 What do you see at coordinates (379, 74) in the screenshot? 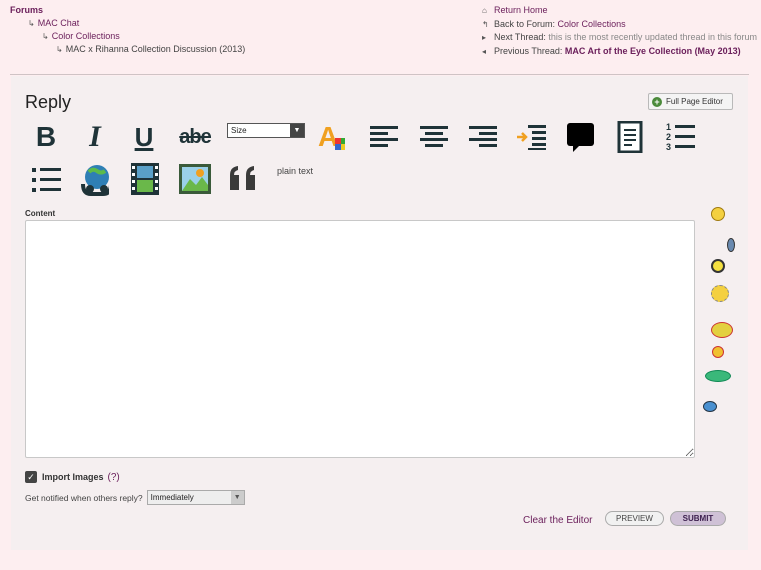
I see `header-divider` at bounding box center [379, 74].